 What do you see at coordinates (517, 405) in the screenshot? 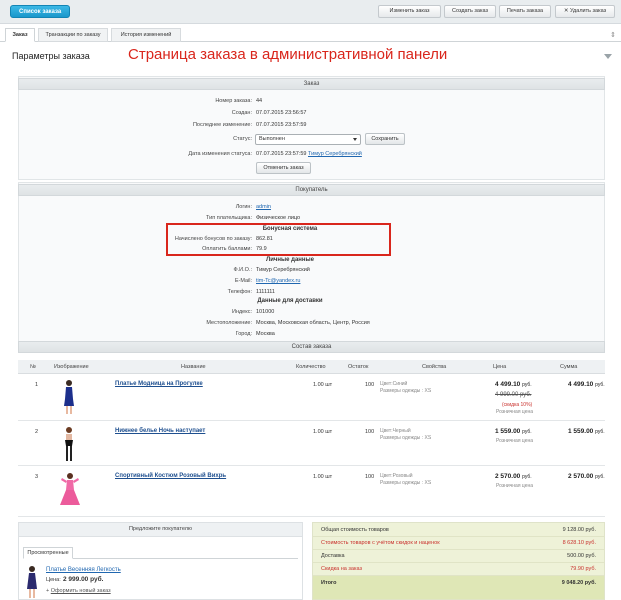
I see `row-discount: (скидка 10%)` at bounding box center [517, 405].